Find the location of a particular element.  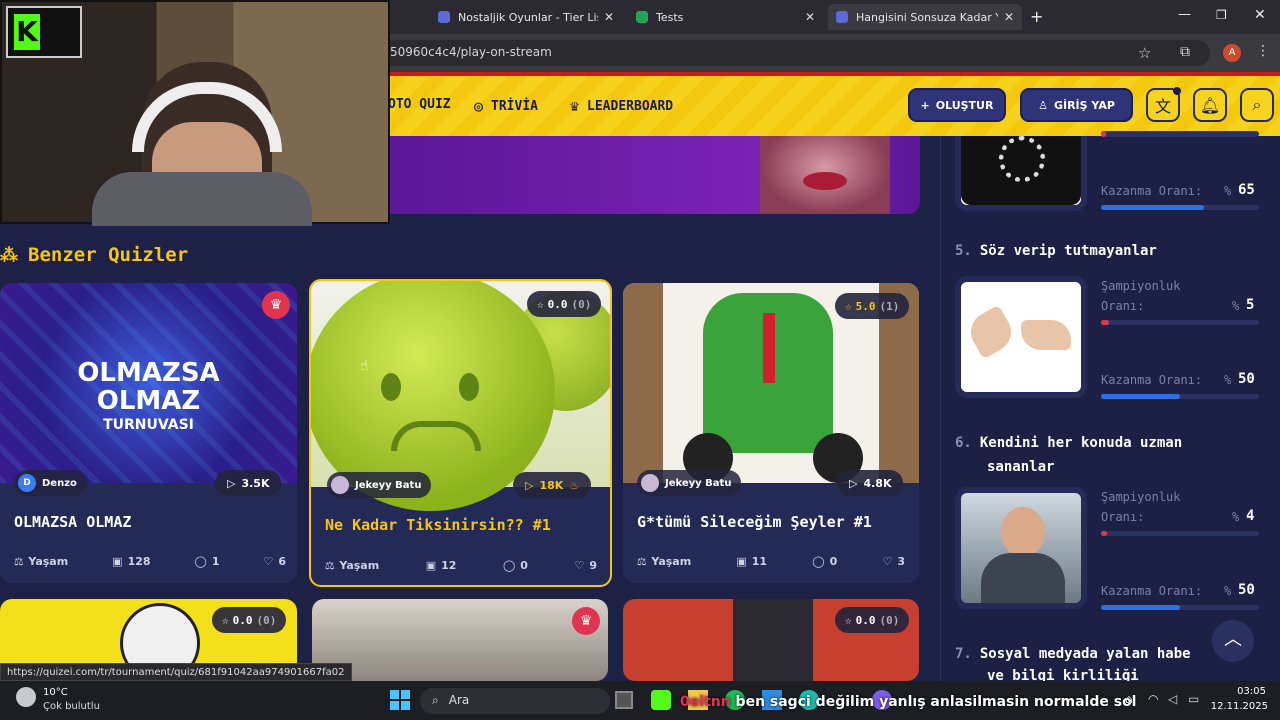

play-count: ▷ 4.8K is located at coordinates (870, 483).